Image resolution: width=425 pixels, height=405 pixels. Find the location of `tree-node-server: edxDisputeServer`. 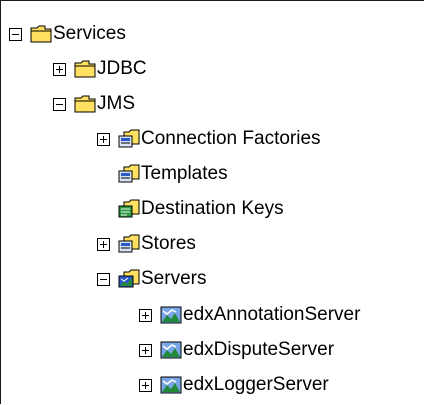

tree-node-server: edxDisputeServer is located at coordinates (236, 350).